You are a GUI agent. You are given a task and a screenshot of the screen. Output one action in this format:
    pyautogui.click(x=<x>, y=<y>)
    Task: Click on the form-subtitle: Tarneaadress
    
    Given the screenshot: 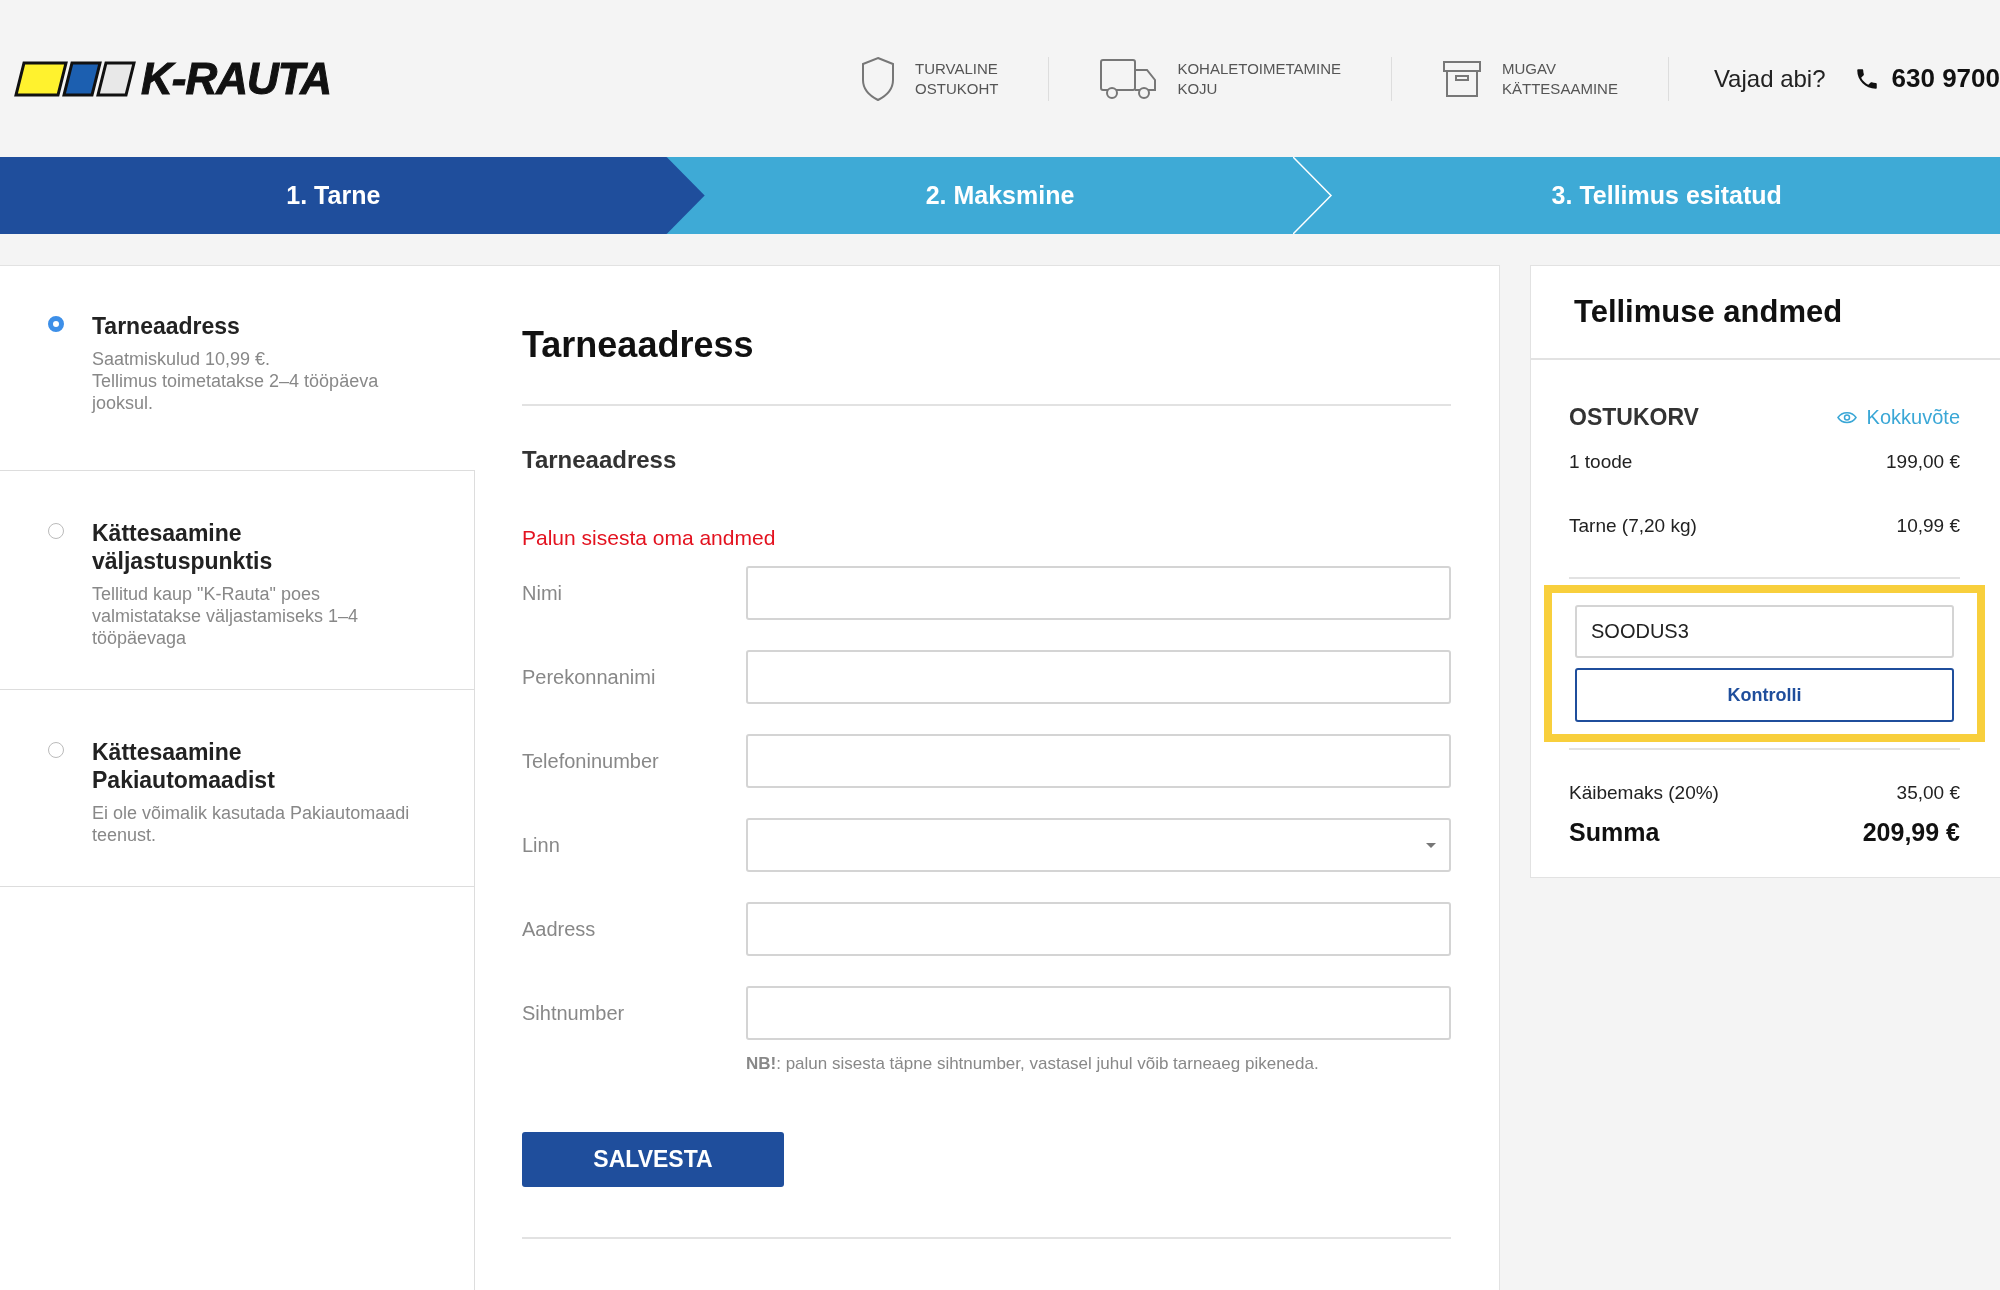 What is the action you would take?
    pyautogui.click(x=600, y=460)
    